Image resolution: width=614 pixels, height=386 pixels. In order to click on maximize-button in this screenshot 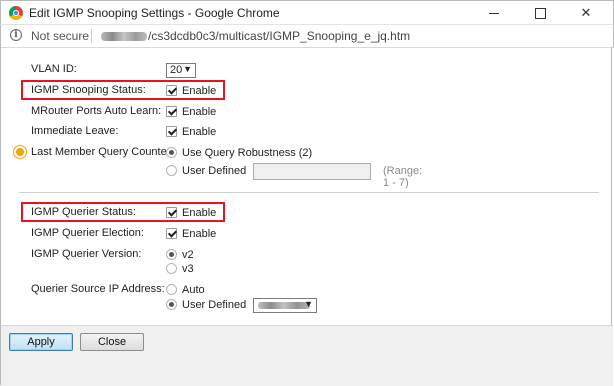, I will do `click(540, 13)`.